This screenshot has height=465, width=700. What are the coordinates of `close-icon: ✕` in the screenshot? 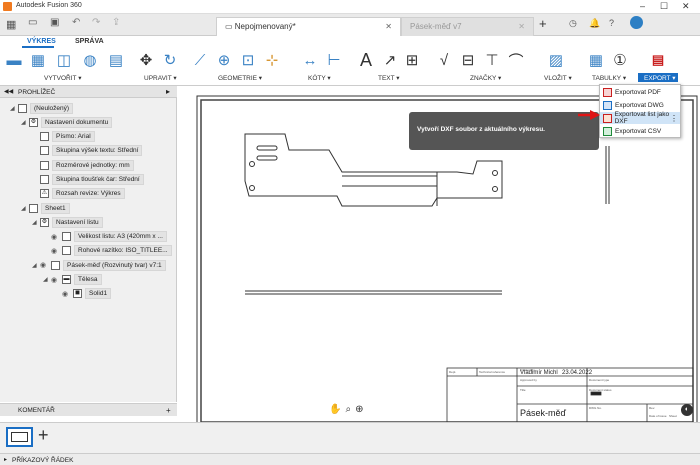 It's located at (686, 6).